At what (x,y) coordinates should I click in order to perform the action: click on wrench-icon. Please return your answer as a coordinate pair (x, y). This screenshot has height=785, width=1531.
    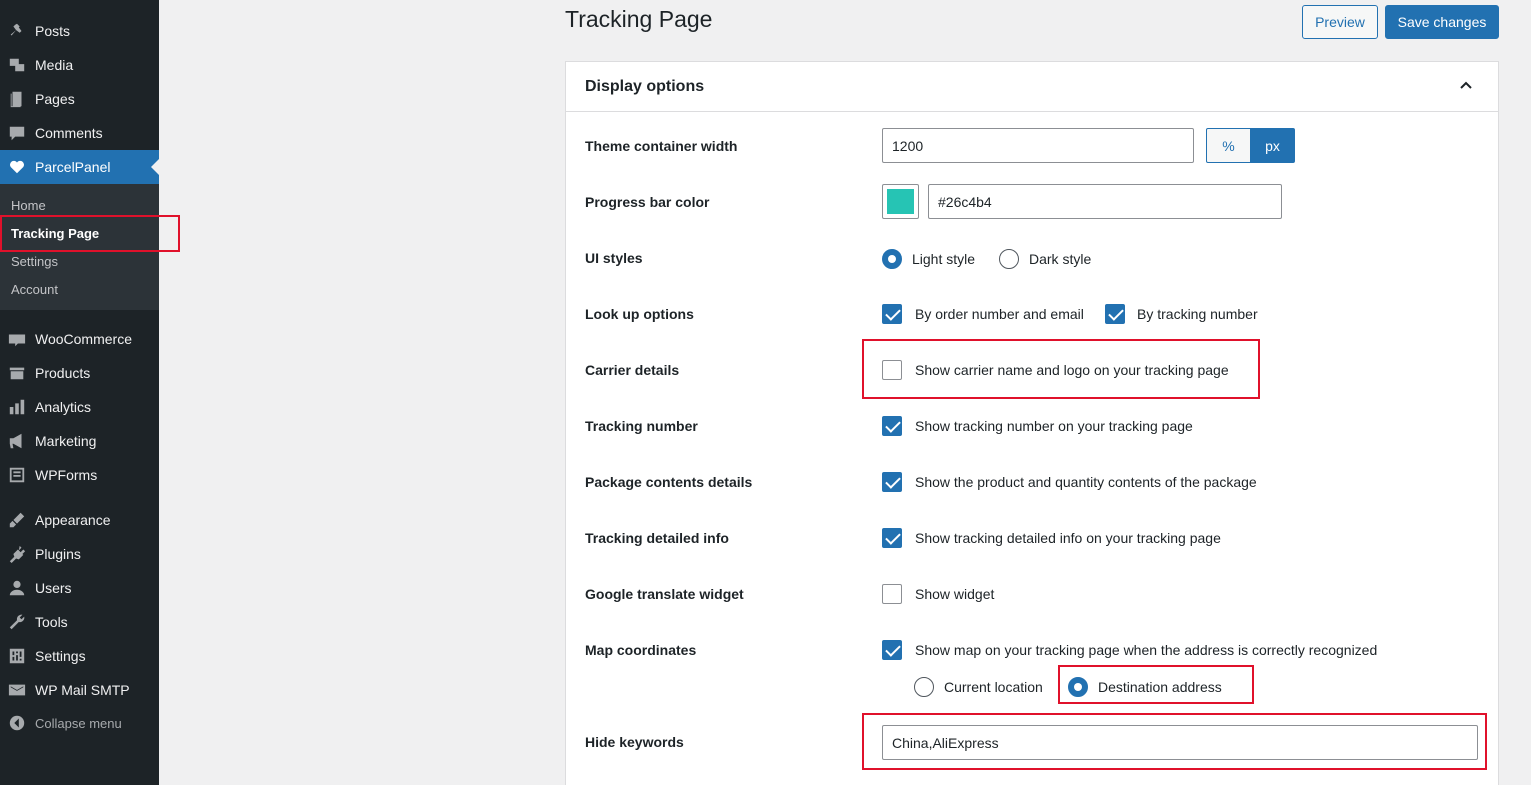
    Looking at the image, I should click on (17, 622).